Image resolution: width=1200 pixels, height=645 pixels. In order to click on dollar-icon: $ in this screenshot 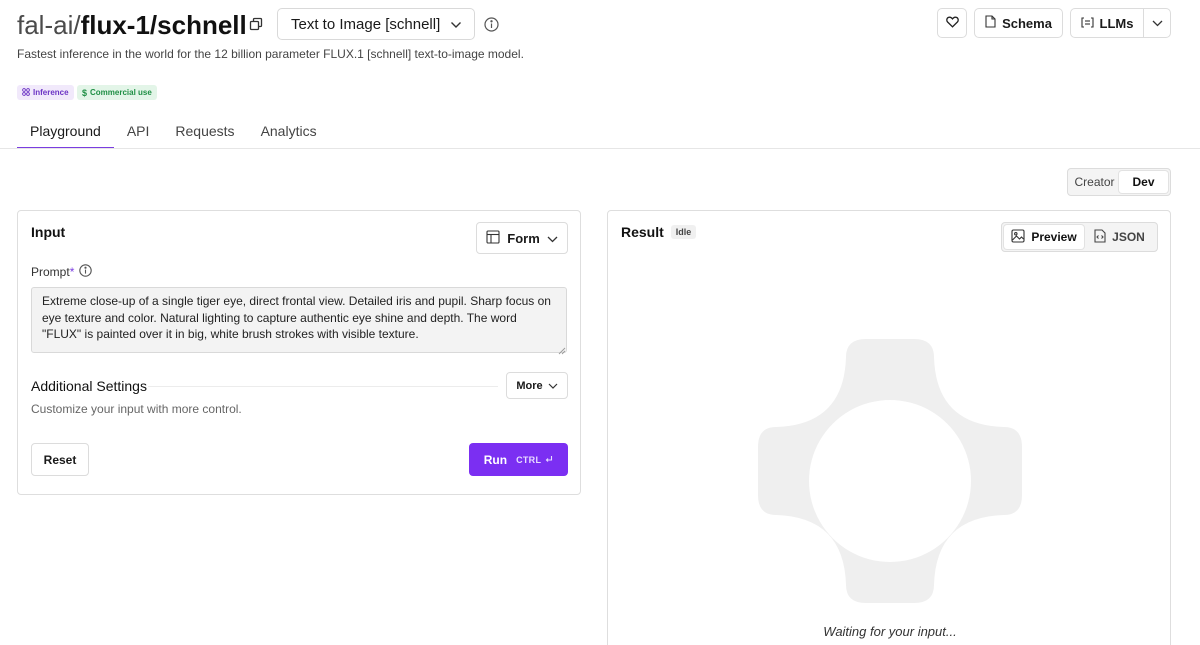, I will do `click(85, 92)`.